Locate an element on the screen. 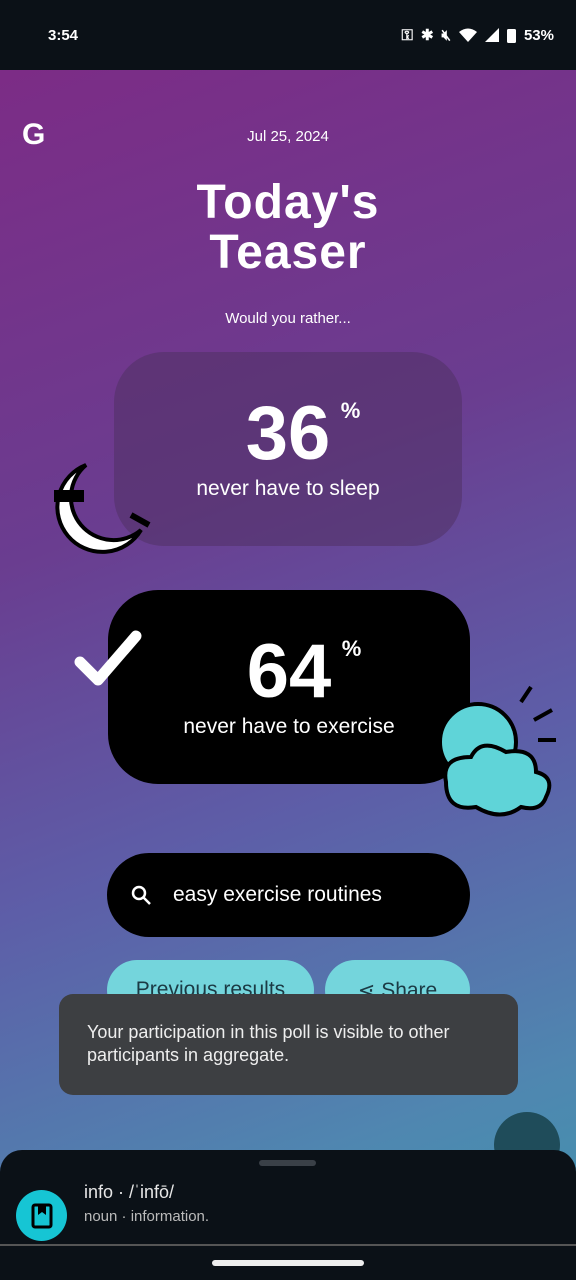  home-gesture-bar is located at coordinates (288, 1263).